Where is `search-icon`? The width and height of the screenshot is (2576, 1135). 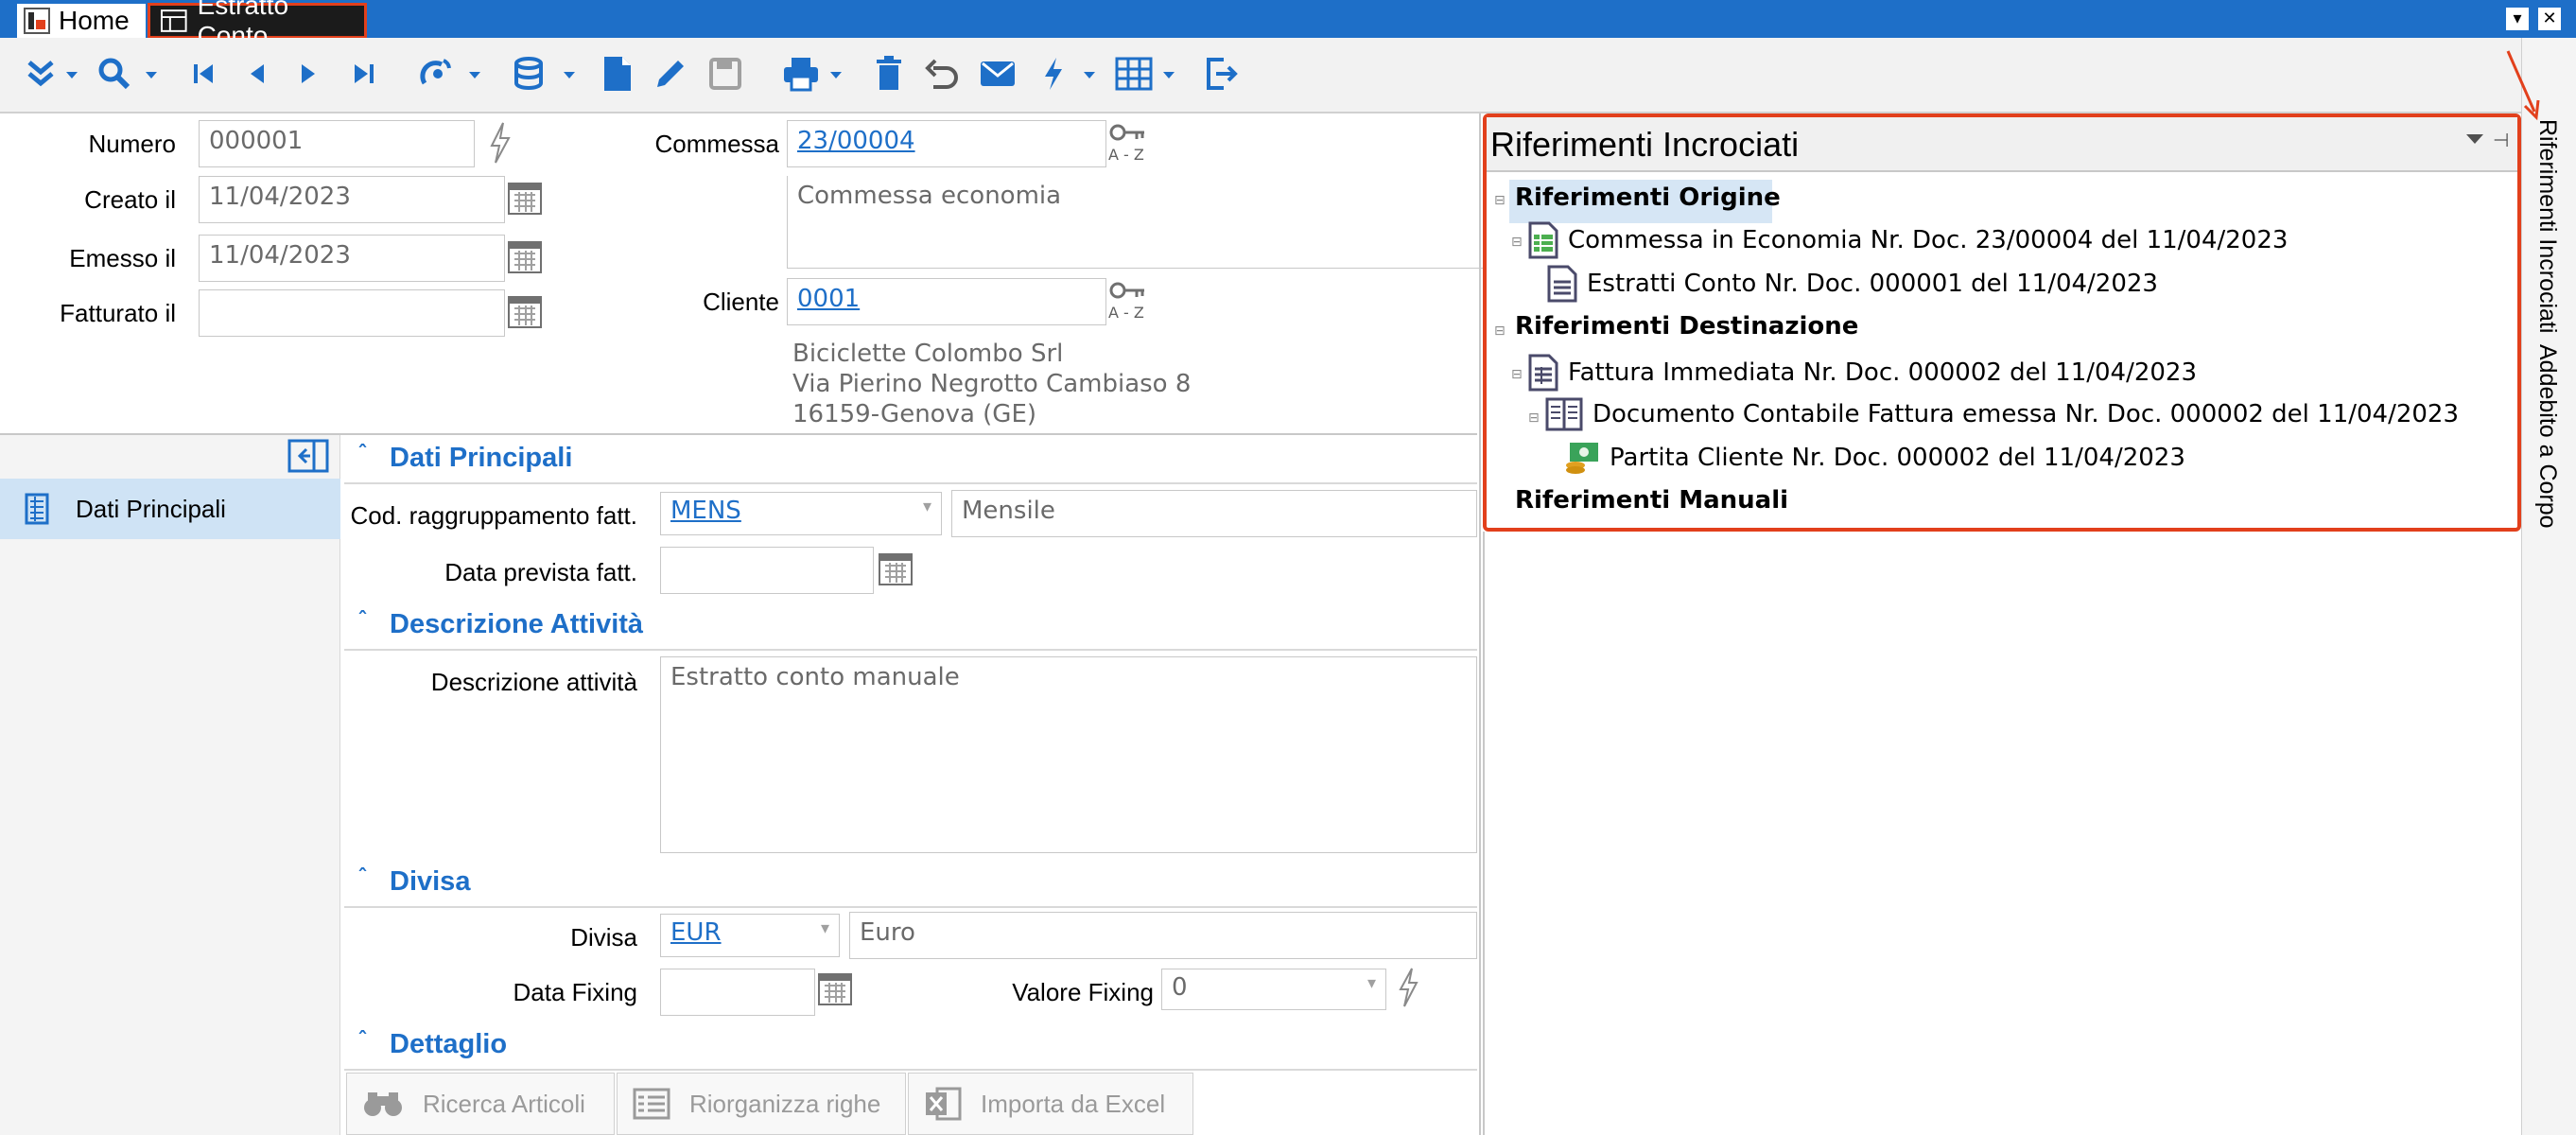
search-icon is located at coordinates (114, 73).